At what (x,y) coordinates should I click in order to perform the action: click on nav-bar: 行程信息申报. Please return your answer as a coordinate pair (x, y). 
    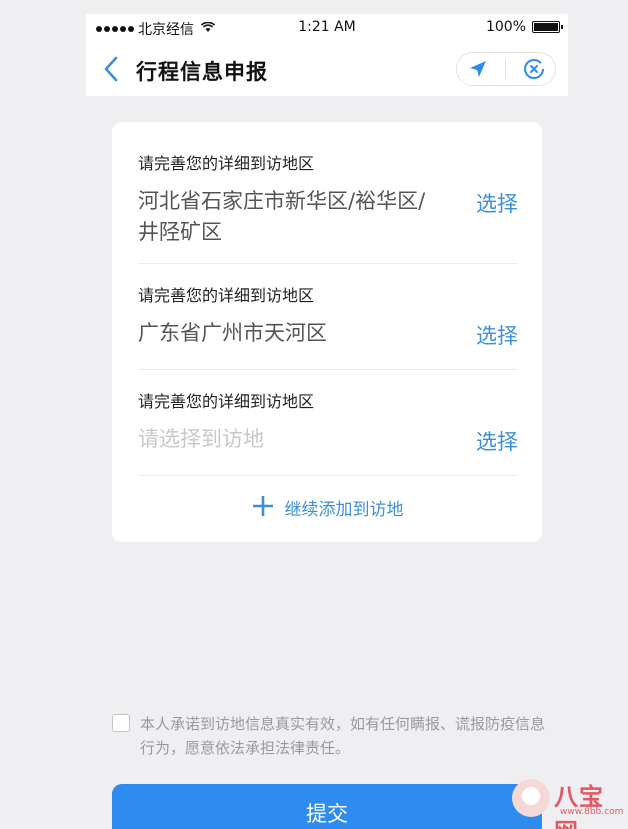
    Looking at the image, I should click on (327, 69).